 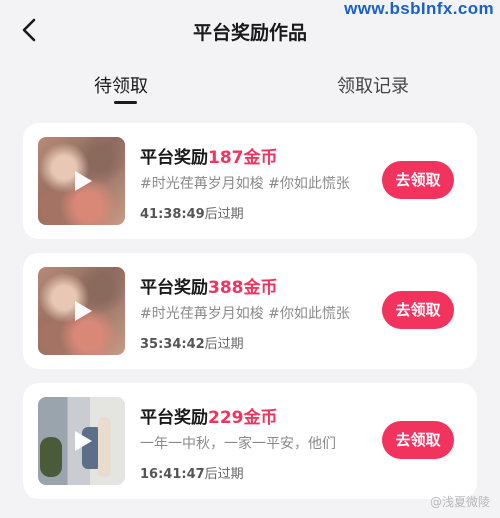 What do you see at coordinates (125, 102) in the screenshot?
I see `active-tab-indicator` at bounding box center [125, 102].